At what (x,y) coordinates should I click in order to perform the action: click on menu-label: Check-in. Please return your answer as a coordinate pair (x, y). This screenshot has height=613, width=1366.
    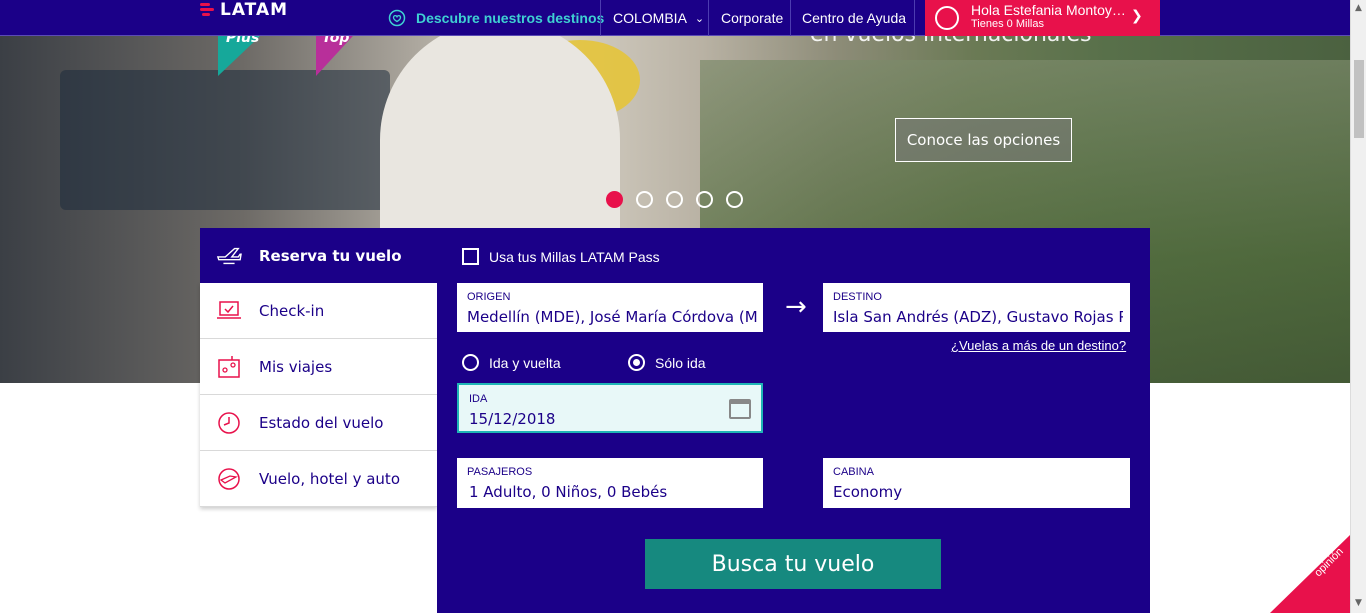
    Looking at the image, I should click on (292, 310).